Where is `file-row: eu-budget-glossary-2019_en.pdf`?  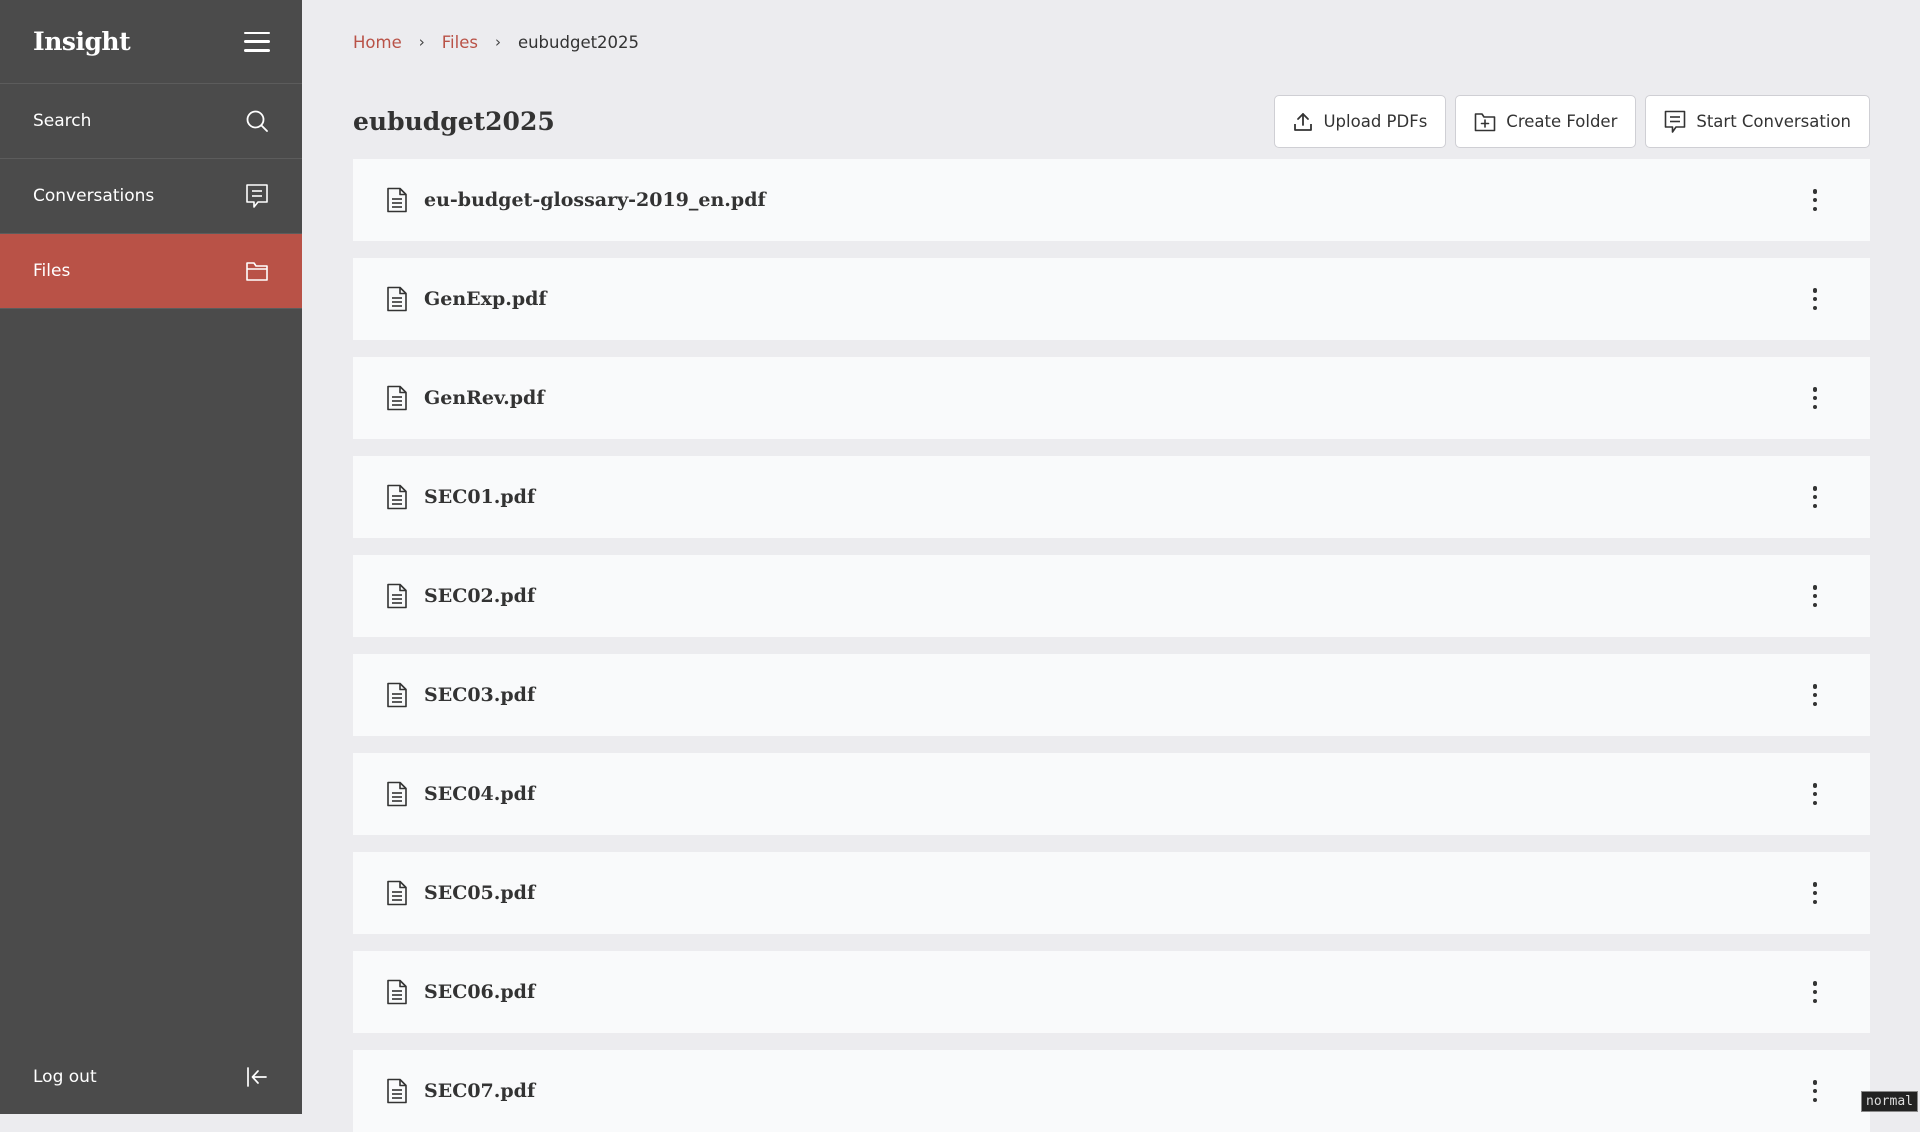
file-row: eu-budget-glossary-2019_en.pdf is located at coordinates (1111, 200).